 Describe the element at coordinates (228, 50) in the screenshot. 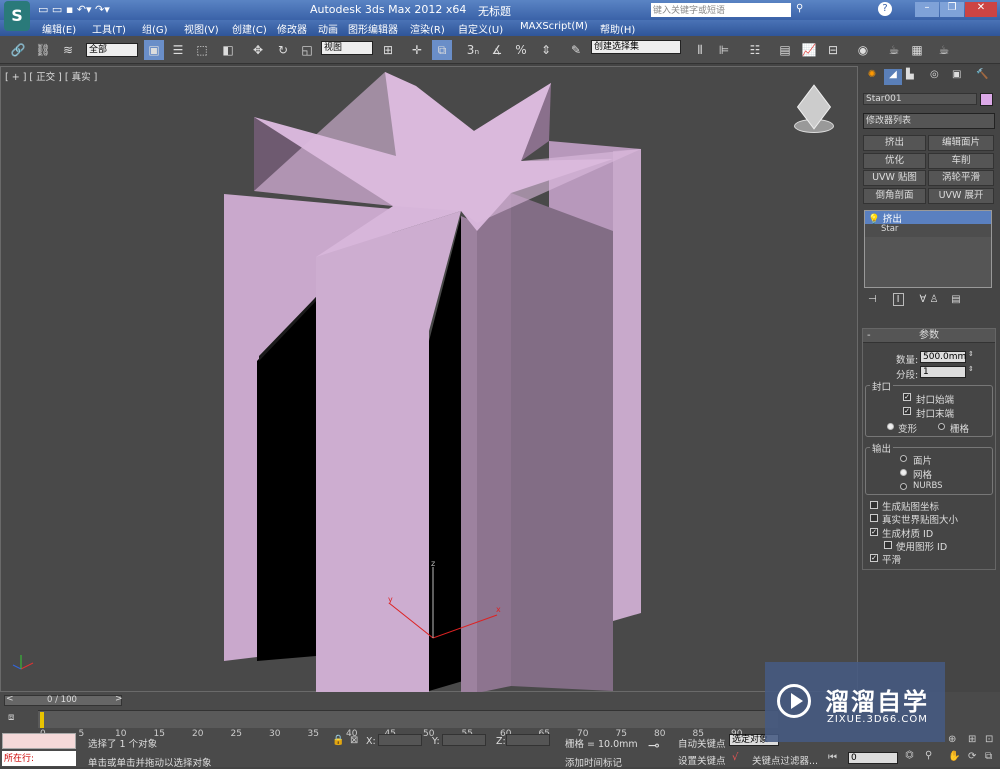

I see `window-crossing-icon: ◧` at that location.